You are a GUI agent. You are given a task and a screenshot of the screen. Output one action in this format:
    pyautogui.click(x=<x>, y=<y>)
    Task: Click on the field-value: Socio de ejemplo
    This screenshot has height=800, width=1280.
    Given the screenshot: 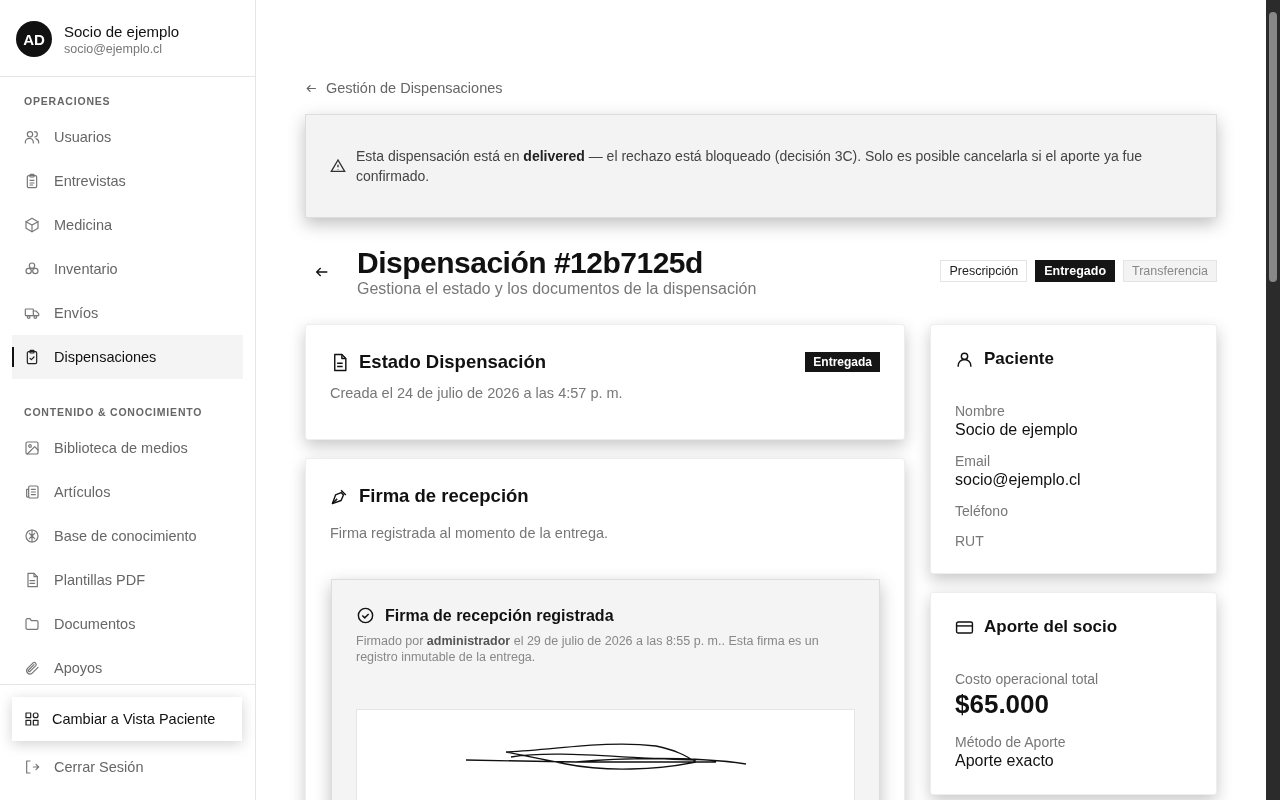 What is the action you would take?
    pyautogui.click(x=1017, y=430)
    